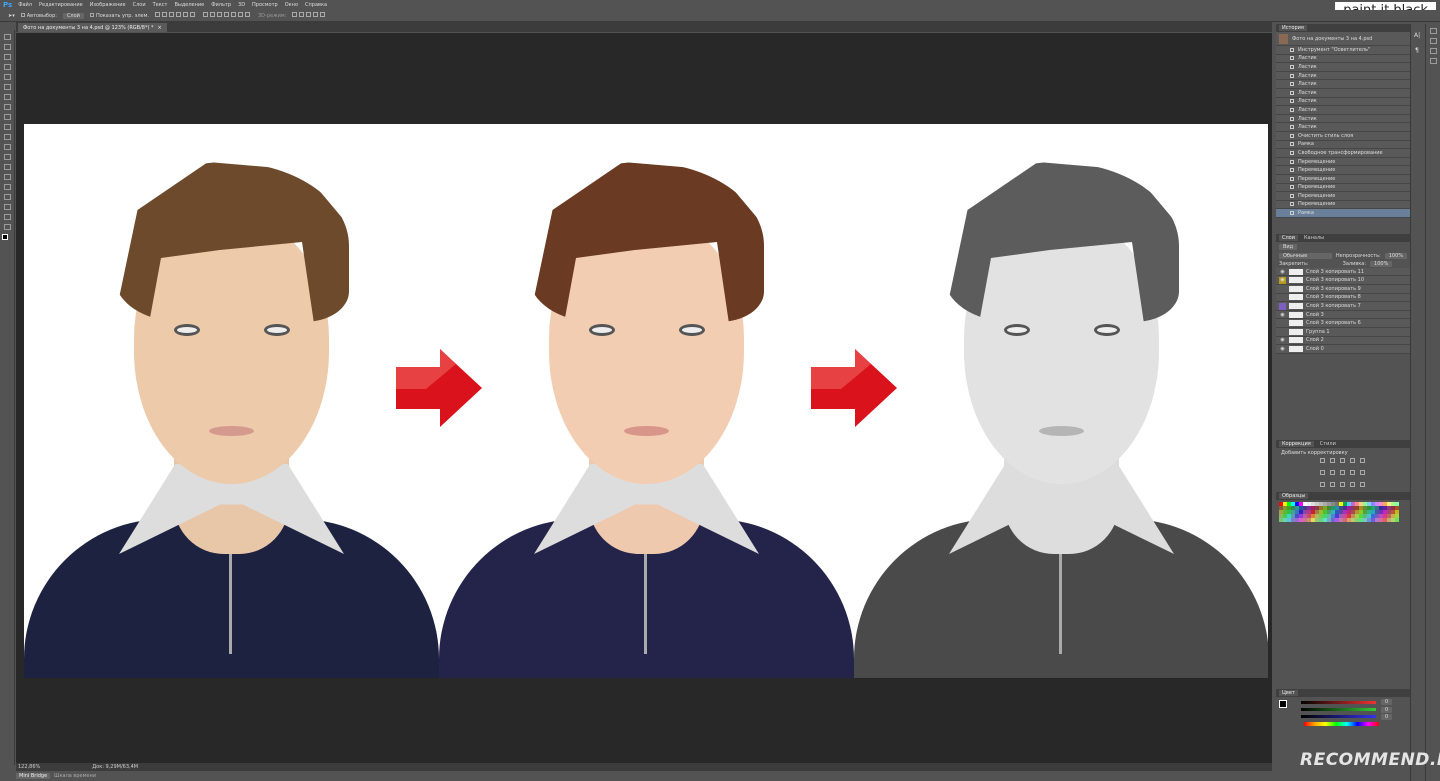  What do you see at coordinates (1288, 246) in the screenshot?
I see `layer-filter-dropdown: Вид` at bounding box center [1288, 246].